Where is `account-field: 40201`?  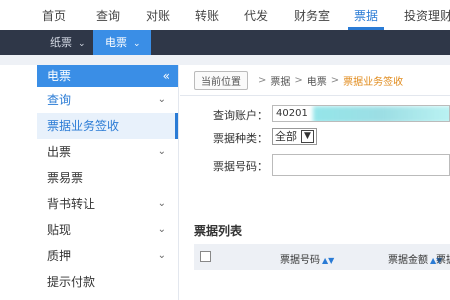
account-field: 40201 is located at coordinates (361, 113).